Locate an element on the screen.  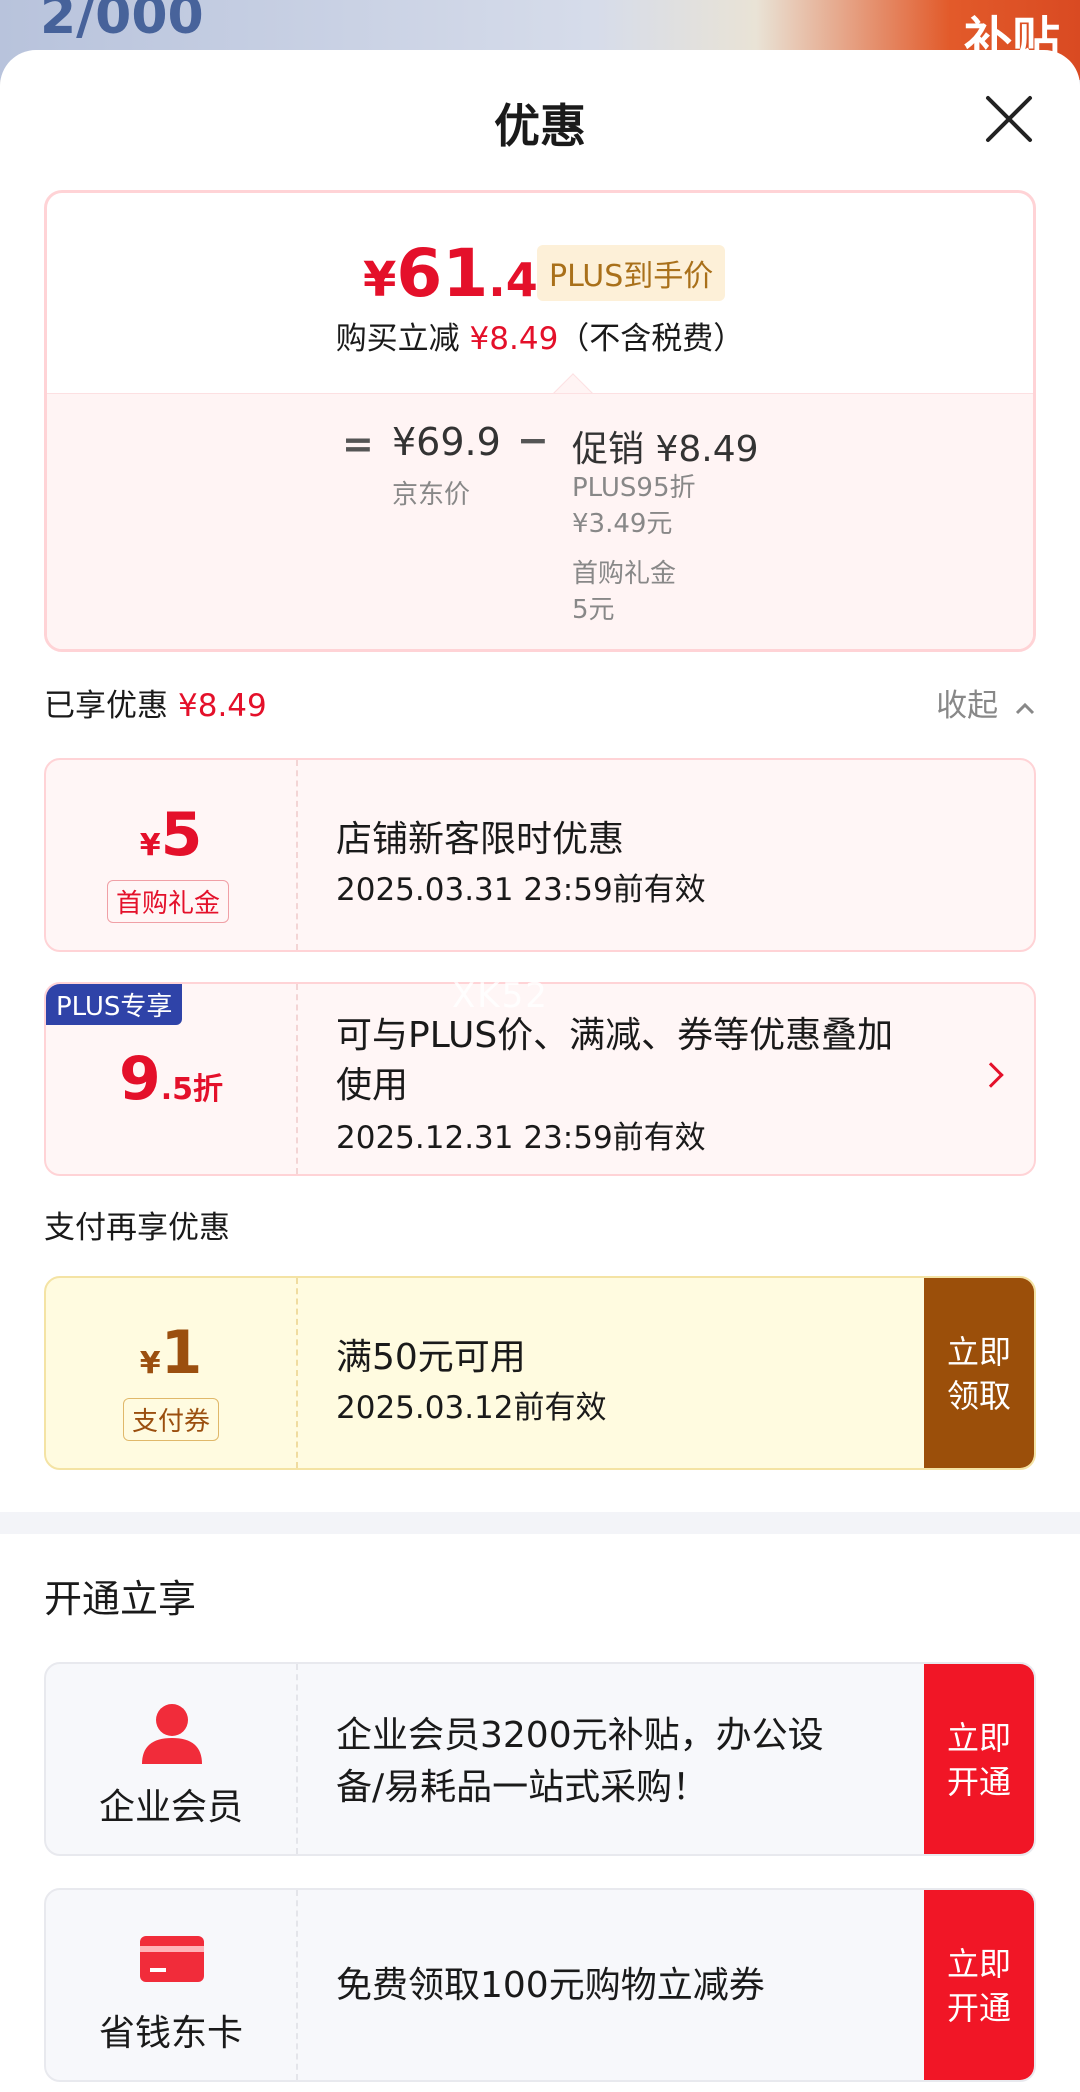
reduce-line: 购买立减 ¥8.49（不含税费） is located at coordinates (540, 339).